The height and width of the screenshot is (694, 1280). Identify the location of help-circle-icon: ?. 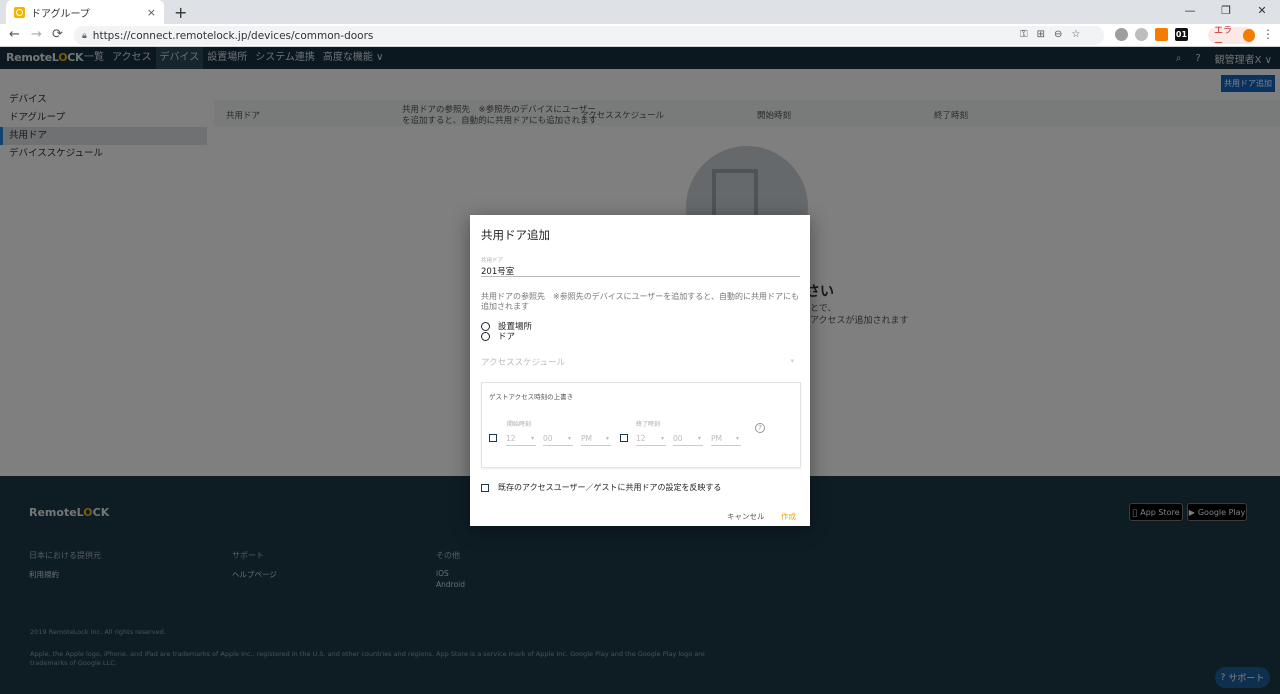
(760, 428).